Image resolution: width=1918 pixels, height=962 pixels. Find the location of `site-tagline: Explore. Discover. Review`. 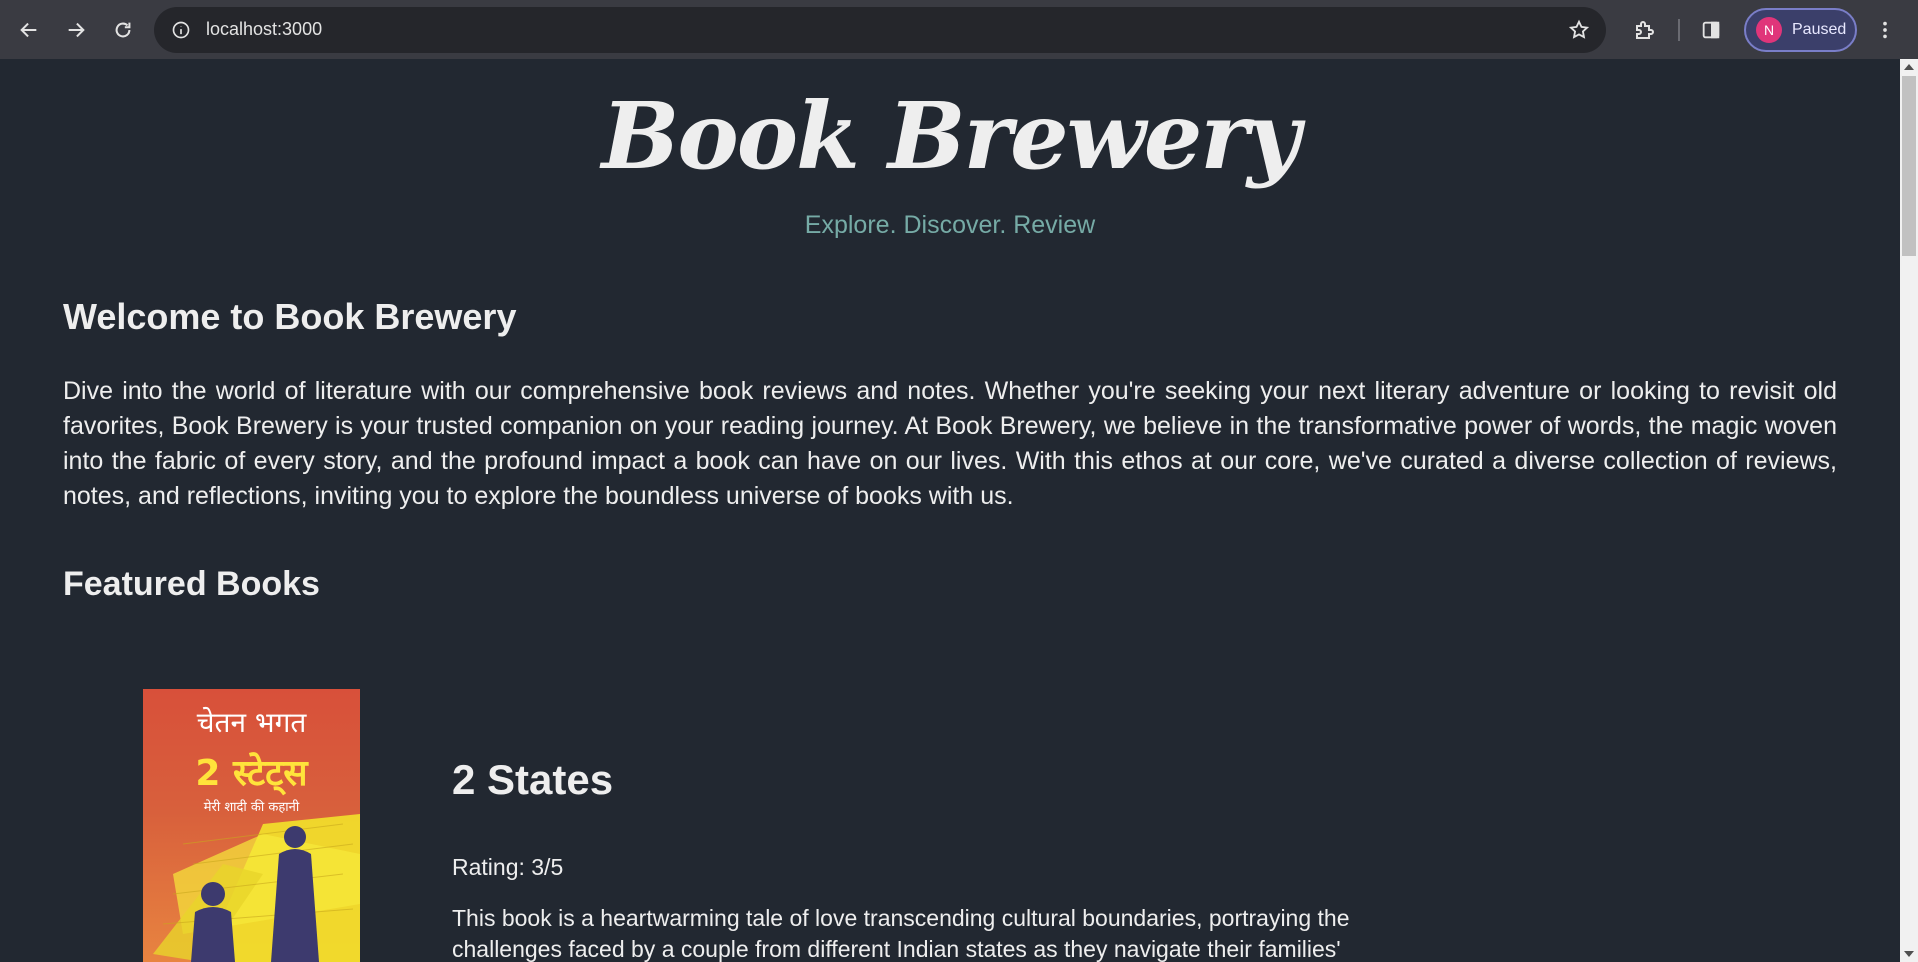

site-tagline: Explore. Discover. Review is located at coordinates (950, 225).